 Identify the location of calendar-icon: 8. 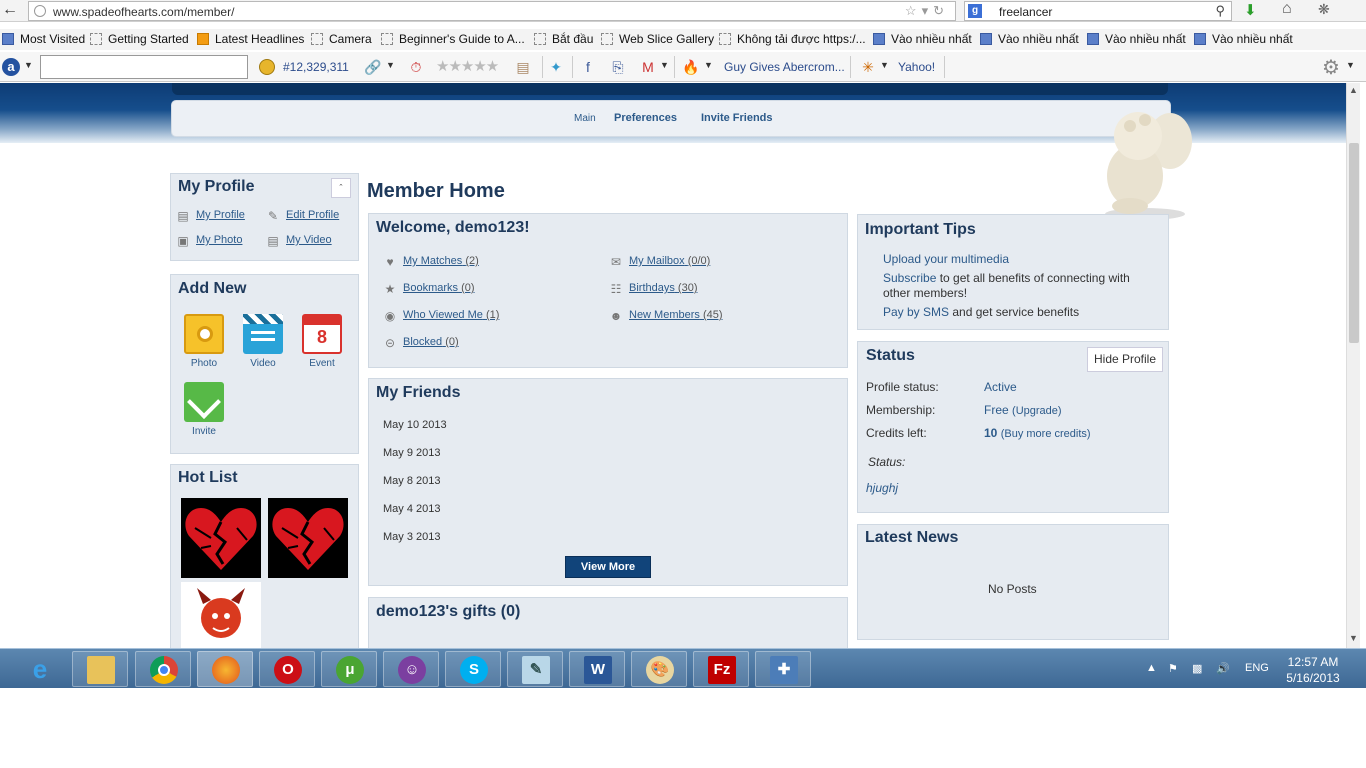
(322, 334).